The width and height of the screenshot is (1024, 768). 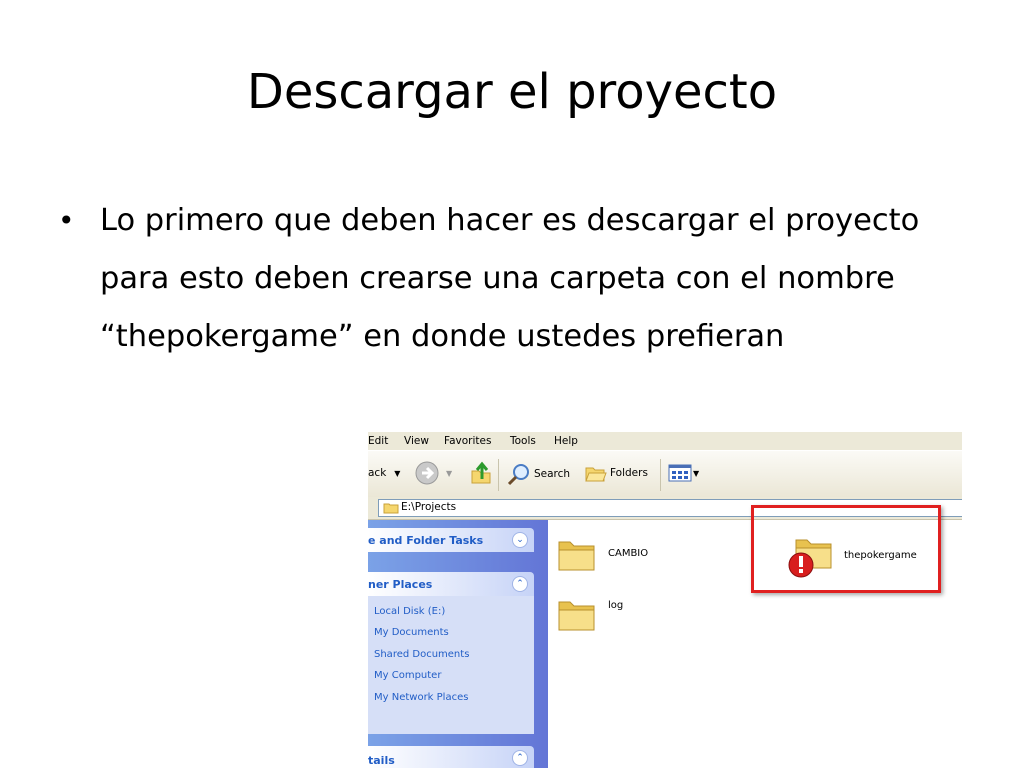 What do you see at coordinates (409, 611) in the screenshot?
I see `place-local-disk: Local Disk (E:)` at bounding box center [409, 611].